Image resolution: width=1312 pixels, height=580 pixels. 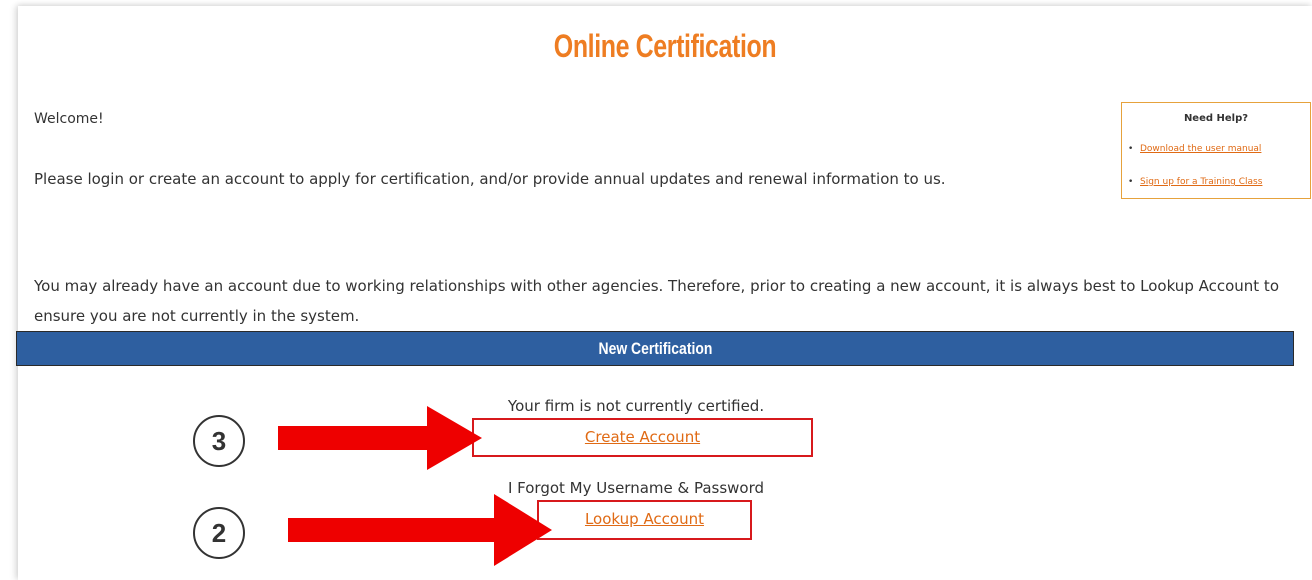 What do you see at coordinates (642, 437) in the screenshot?
I see `create-account-link: Create Account` at bounding box center [642, 437].